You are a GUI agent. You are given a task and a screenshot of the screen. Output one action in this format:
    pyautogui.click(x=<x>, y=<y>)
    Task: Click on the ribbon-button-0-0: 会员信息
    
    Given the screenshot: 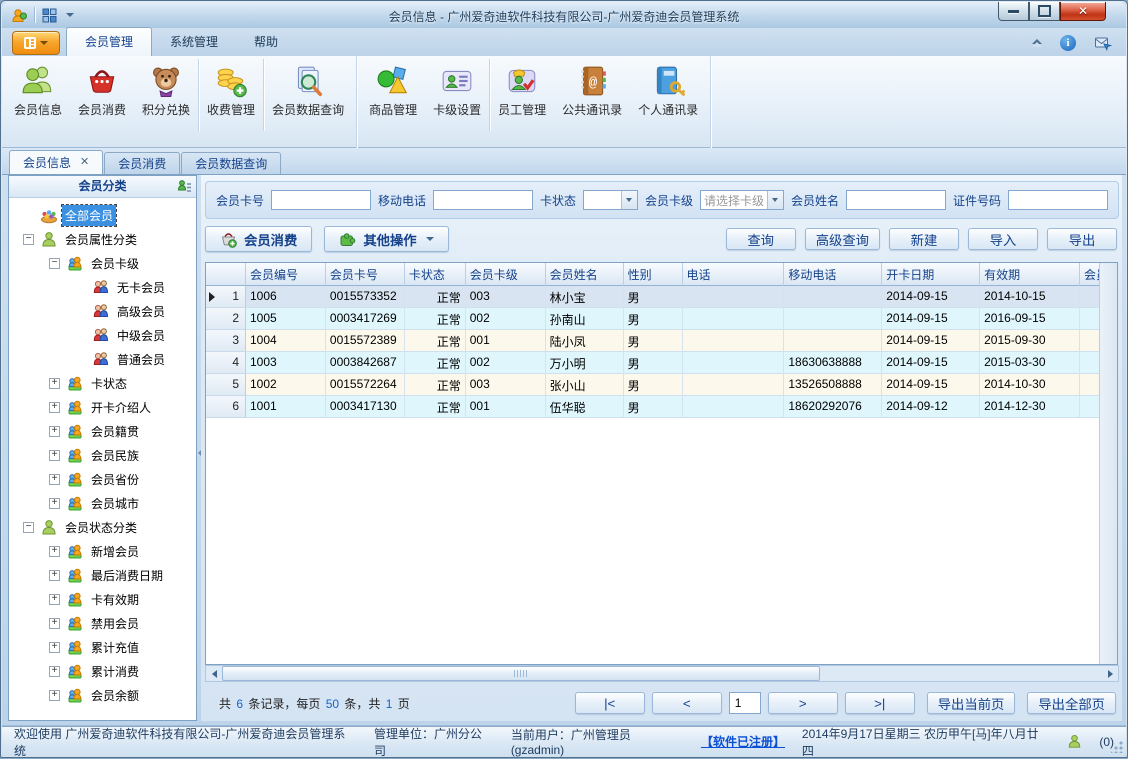 What is the action you would take?
    pyautogui.click(x=38, y=95)
    